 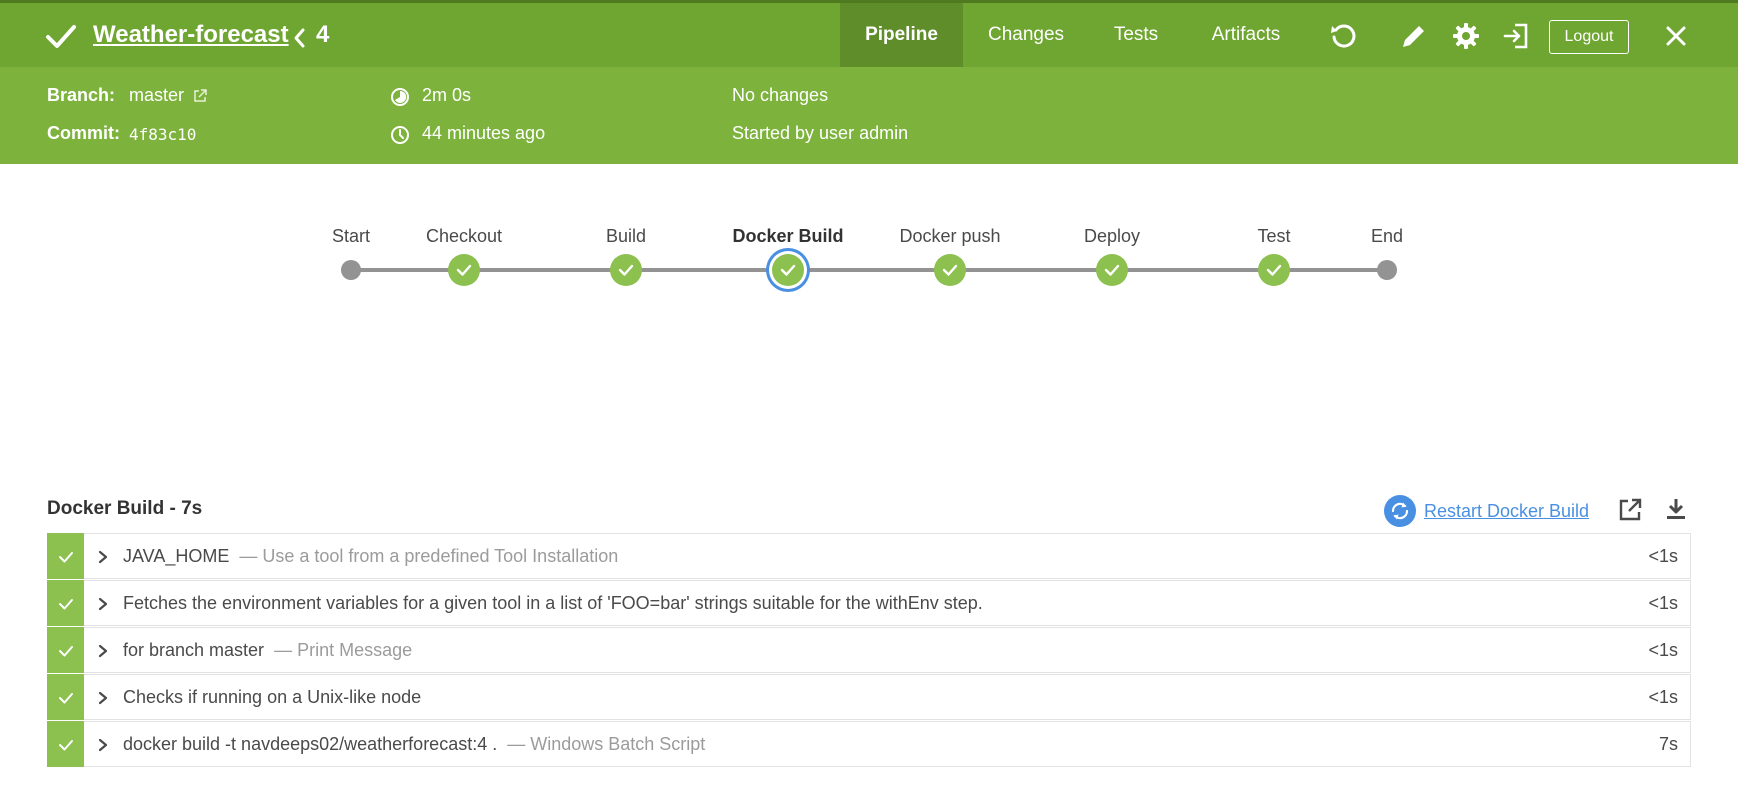 What do you see at coordinates (1136, 35) in the screenshot?
I see `tab-tests: Tests` at bounding box center [1136, 35].